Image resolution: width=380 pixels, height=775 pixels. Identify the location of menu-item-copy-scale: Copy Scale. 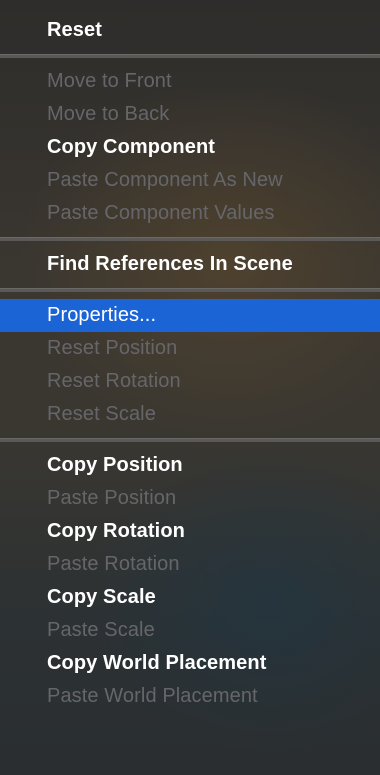
(190, 597).